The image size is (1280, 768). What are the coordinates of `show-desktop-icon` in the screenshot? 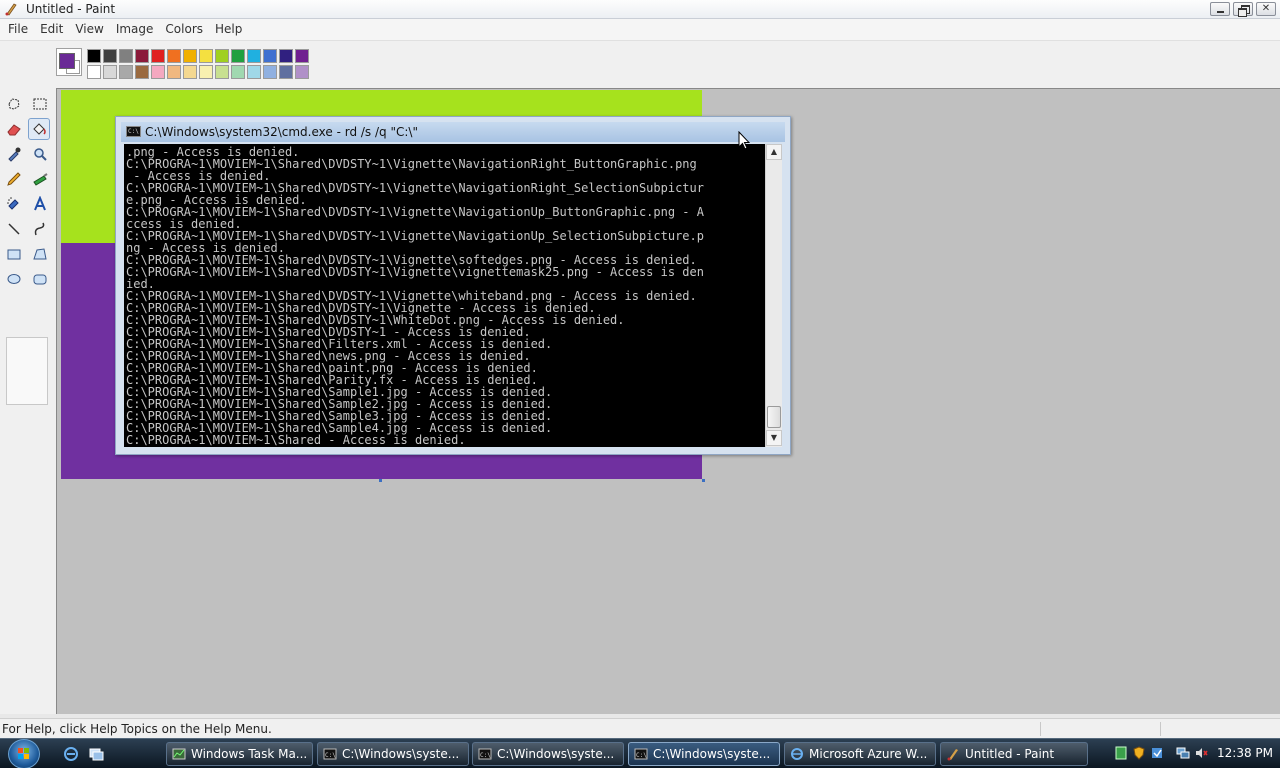 It's located at (96, 754).